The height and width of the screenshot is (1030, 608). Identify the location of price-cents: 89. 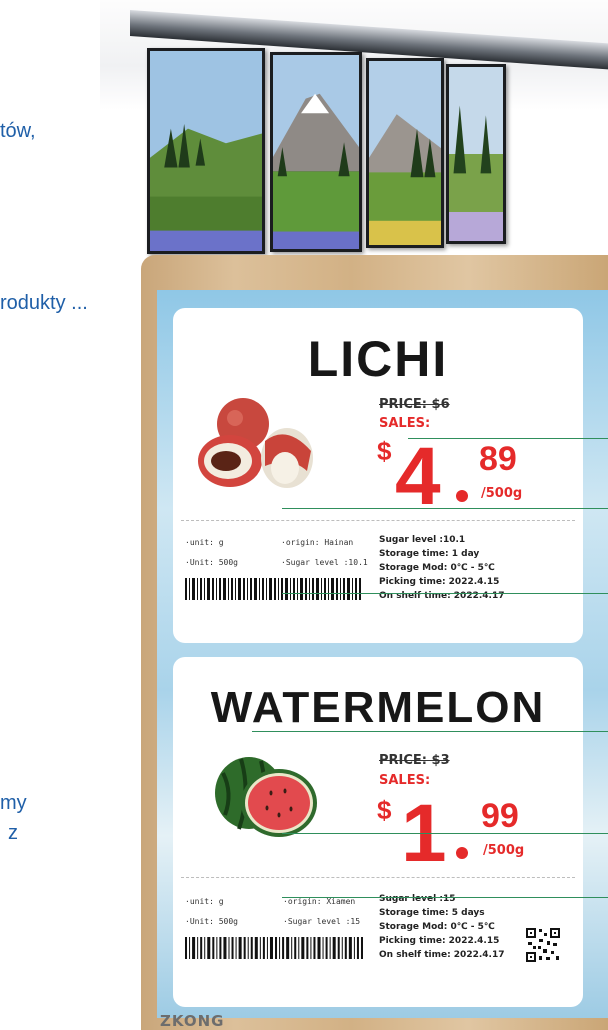
(498, 459).